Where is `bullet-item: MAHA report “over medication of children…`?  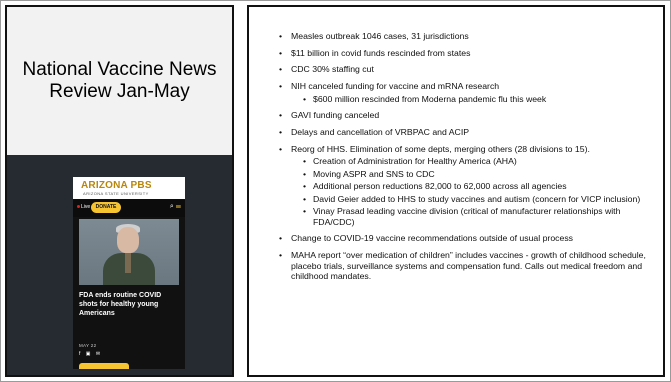 bullet-item: MAHA report “over medication of children… is located at coordinates (464, 266).